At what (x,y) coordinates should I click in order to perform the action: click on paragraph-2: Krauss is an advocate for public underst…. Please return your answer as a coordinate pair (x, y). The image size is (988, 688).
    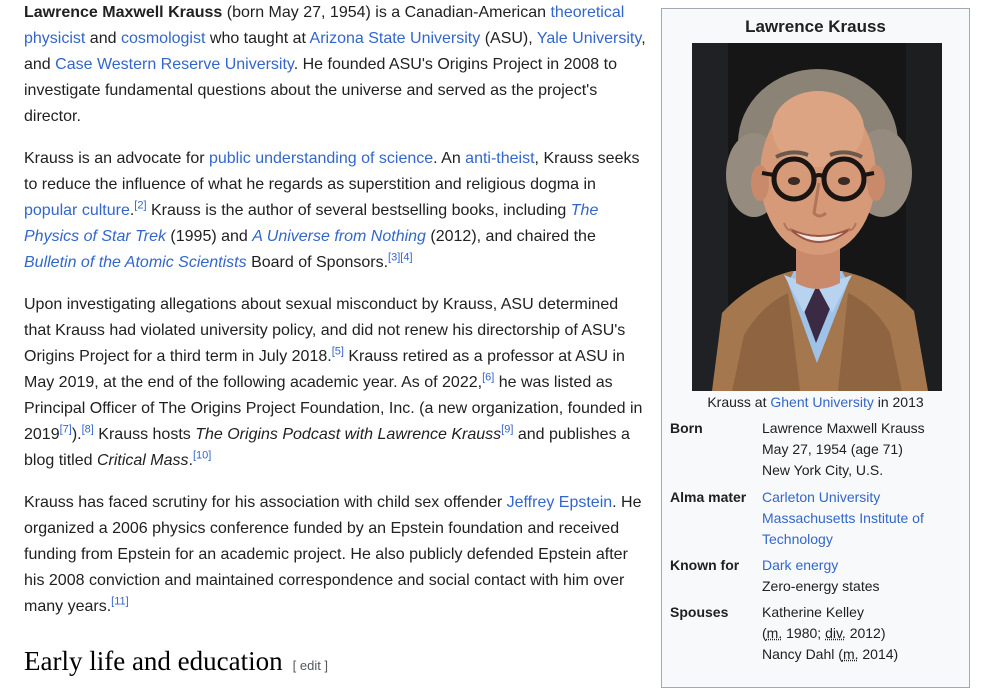
    Looking at the image, I should click on (336, 211).